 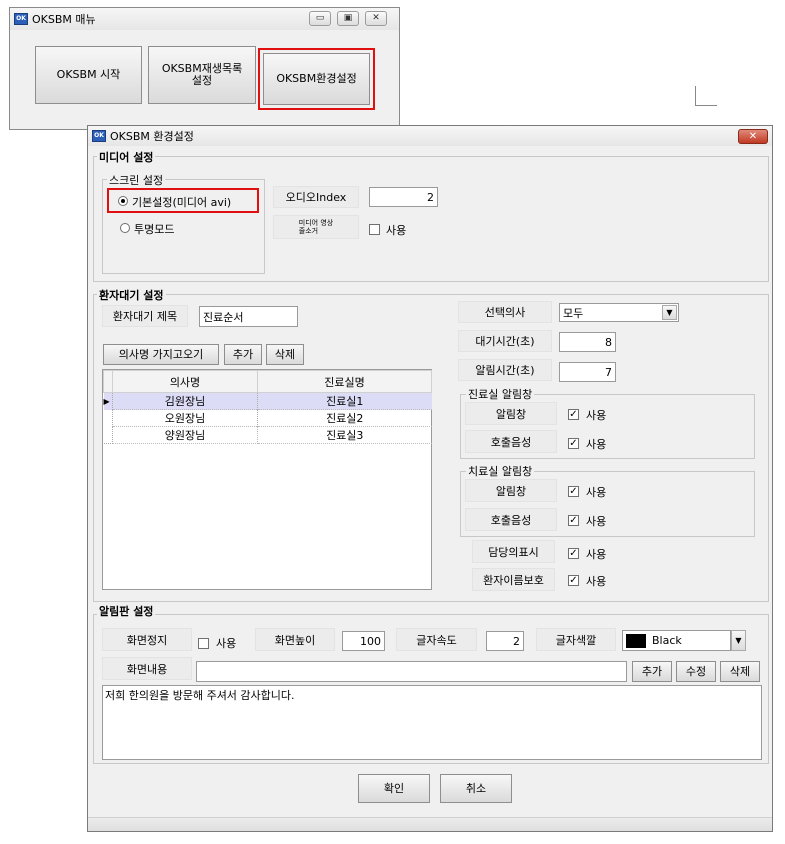 What do you see at coordinates (596, 444) in the screenshot?
I see `clinic-call-sound-use: 사용` at bounding box center [596, 444].